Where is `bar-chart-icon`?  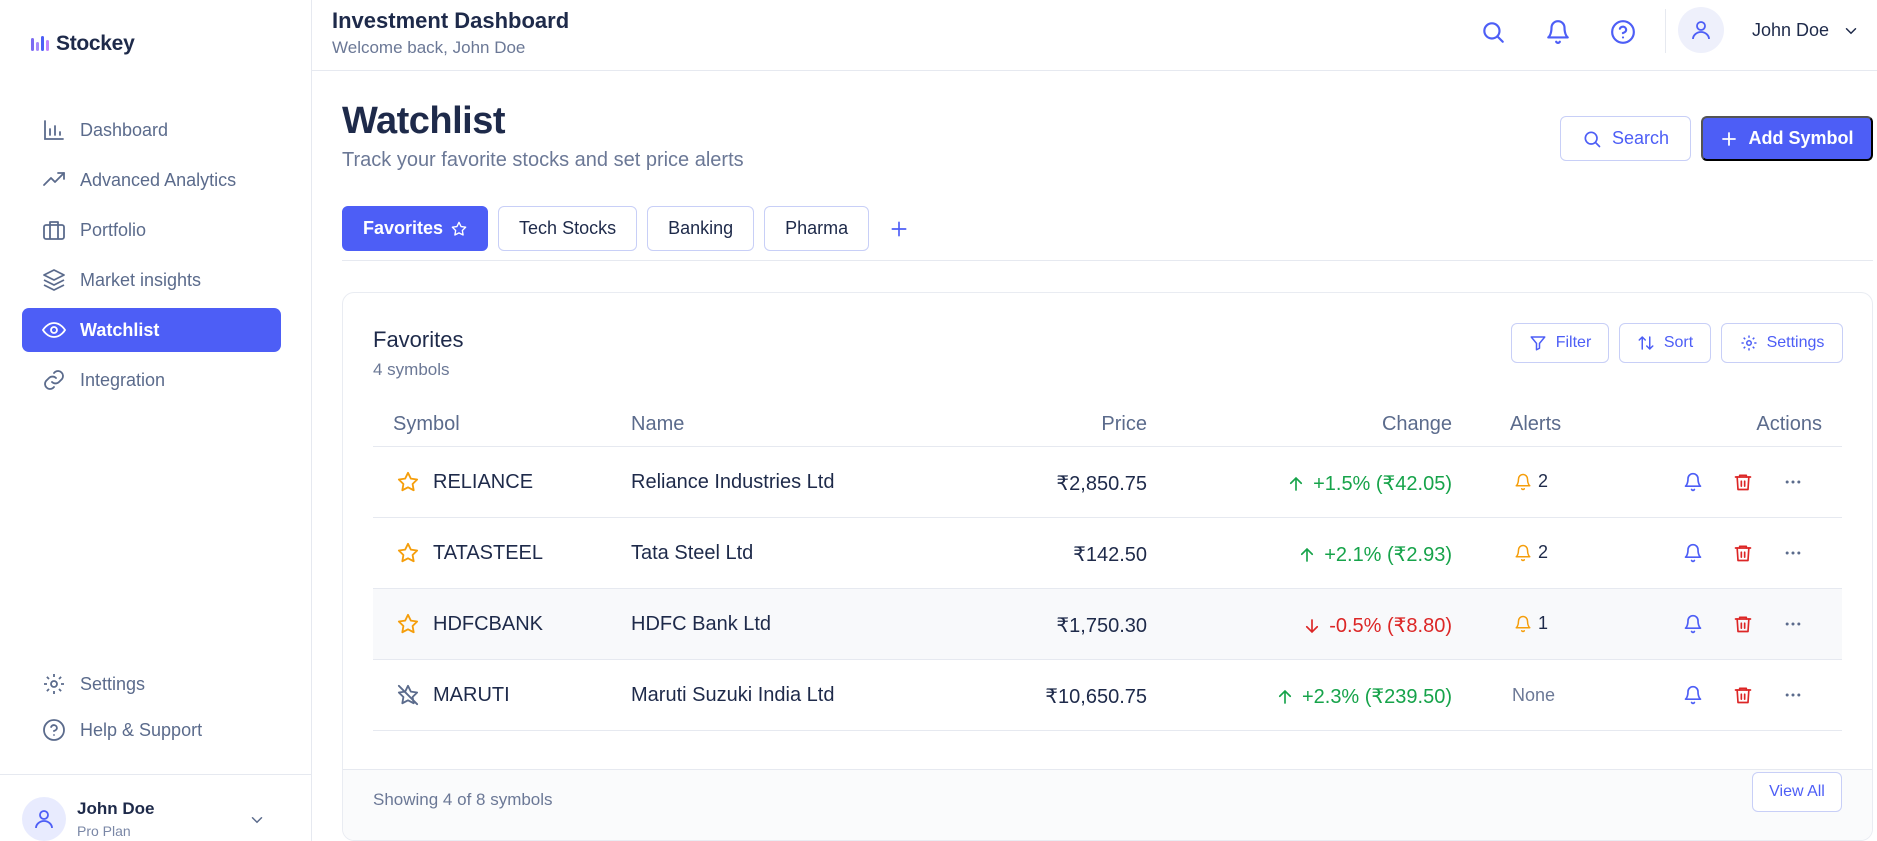 bar-chart-icon is located at coordinates (54, 130).